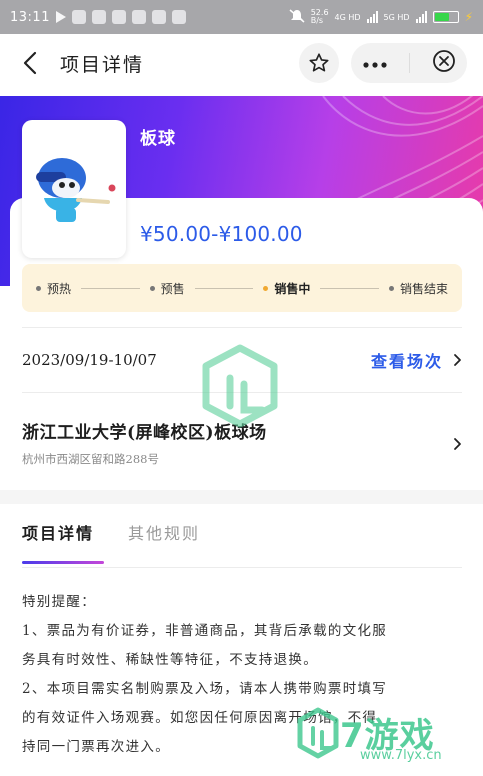  I want to click on watermark-url: www.7lyx.cn, so click(401, 755).